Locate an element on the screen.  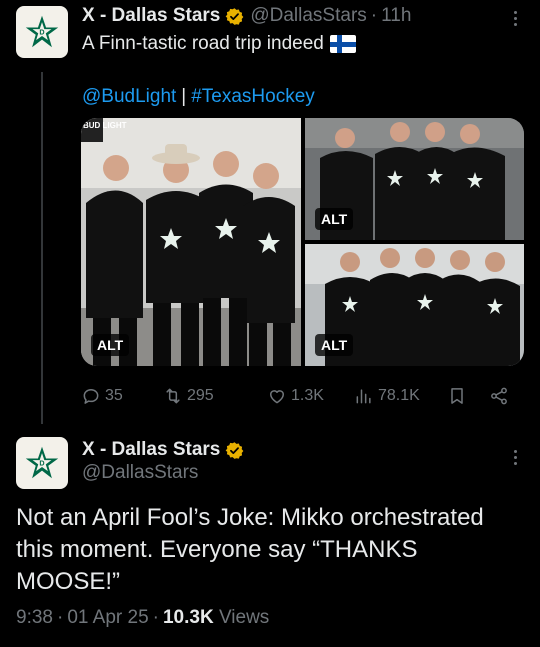
tweet-header: X - Dallas Stars is located at coordinates (166, 450).